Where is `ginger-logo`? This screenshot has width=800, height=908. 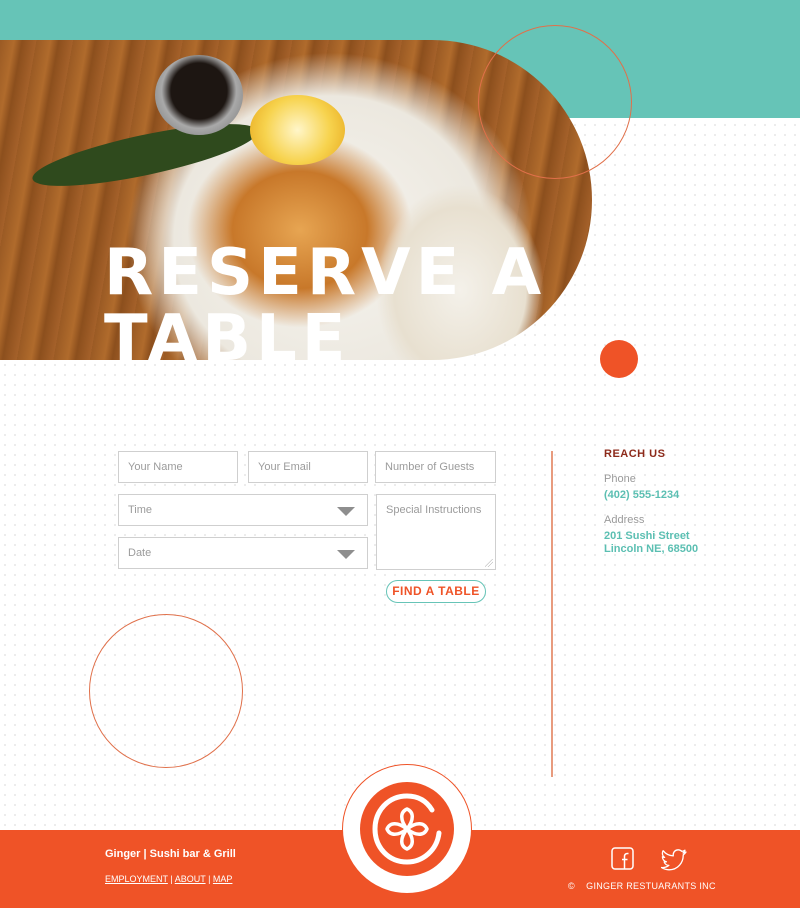 ginger-logo is located at coordinates (407, 829).